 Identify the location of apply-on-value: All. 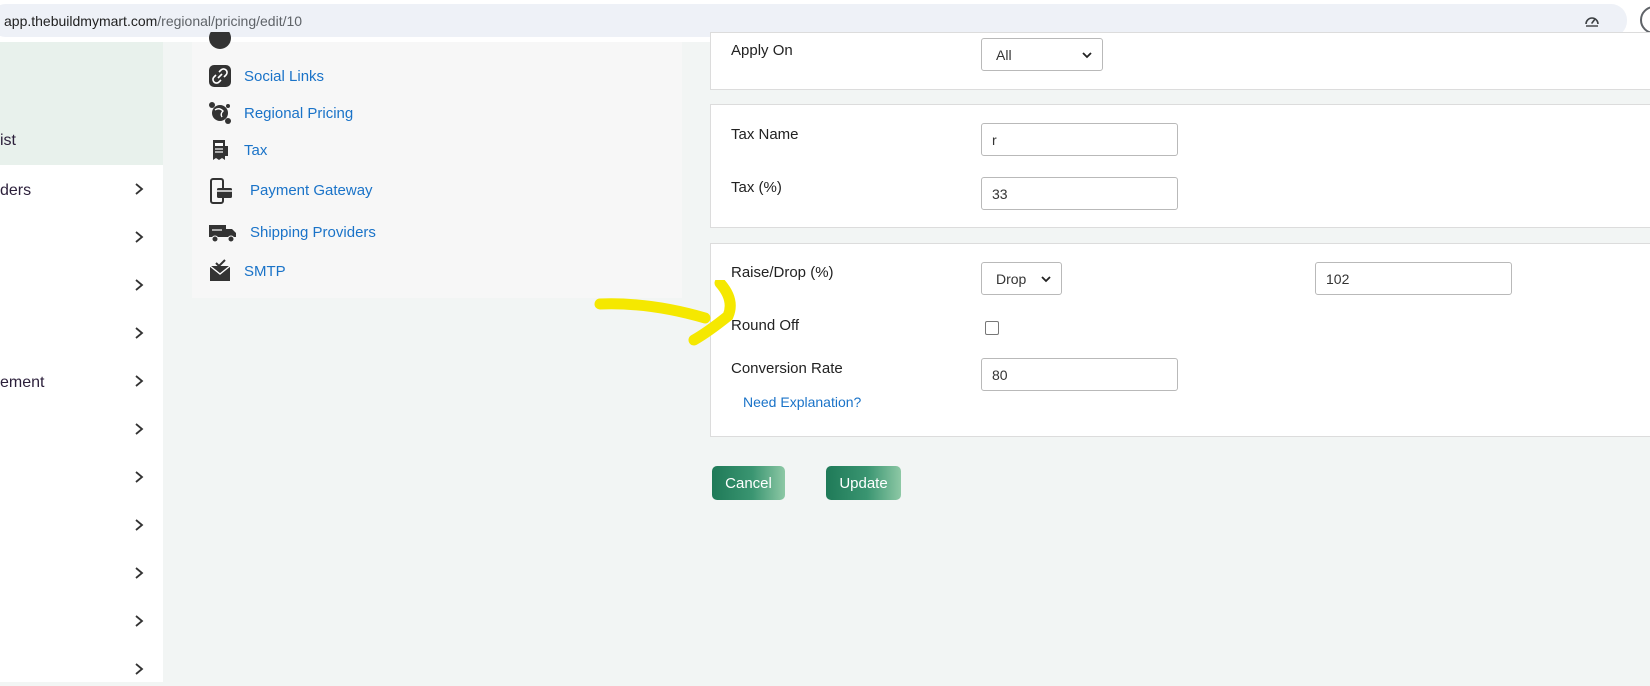
(1004, 55).